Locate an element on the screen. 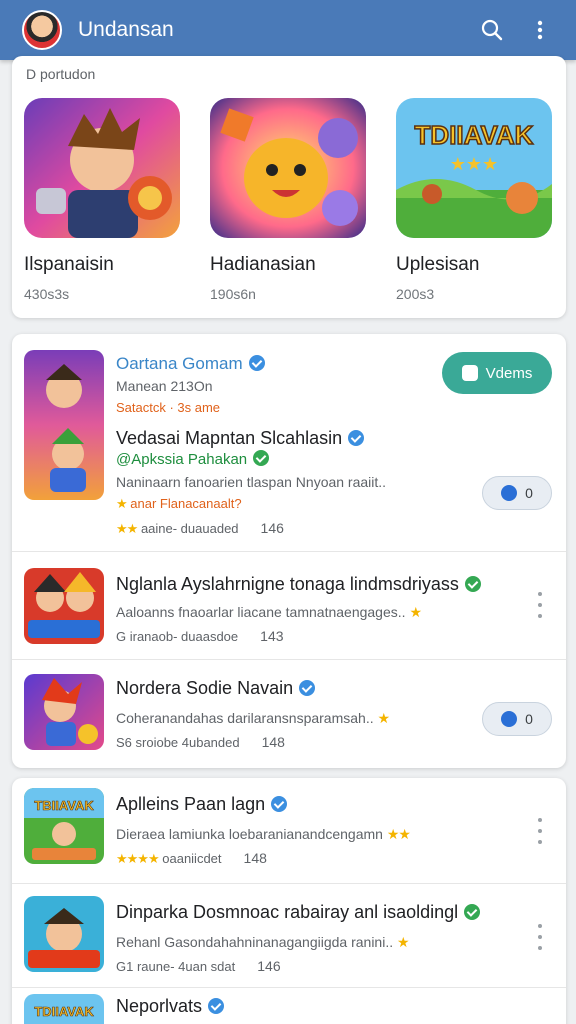 Image resolution: width=576 pixels, height=1024 pixels. more-menu-button is located at coordinates (540, 30).